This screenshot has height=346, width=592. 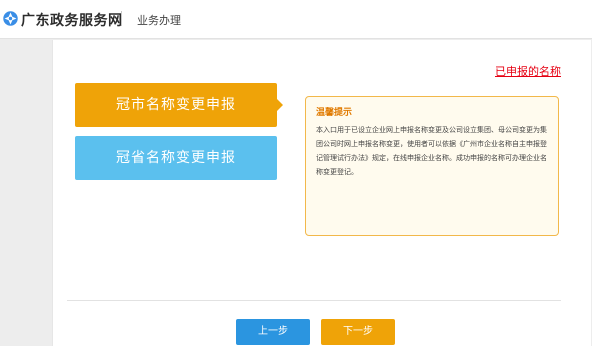 I want to click on province-name-change-button: 冠省名称变更申报, so click(x=176, y=158).